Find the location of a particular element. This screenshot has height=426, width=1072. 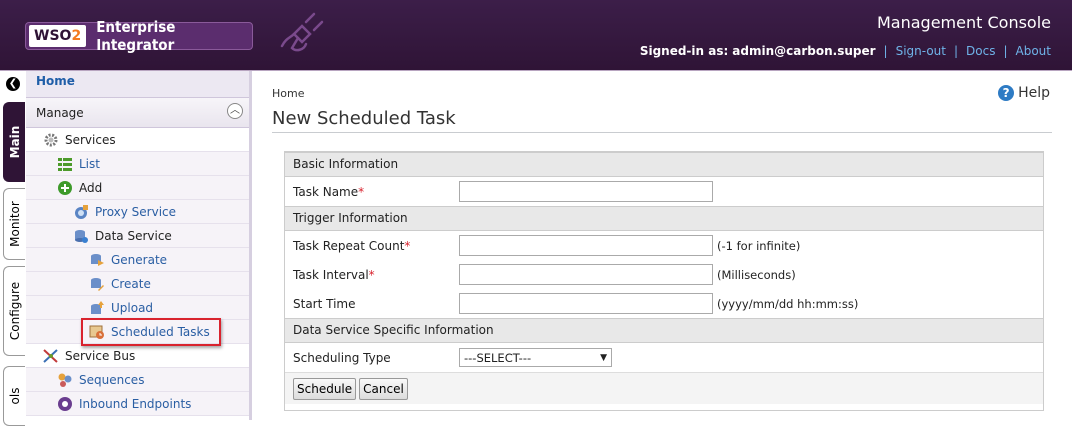

sidebar-item-services: Services is located at coordinates (137, 140).